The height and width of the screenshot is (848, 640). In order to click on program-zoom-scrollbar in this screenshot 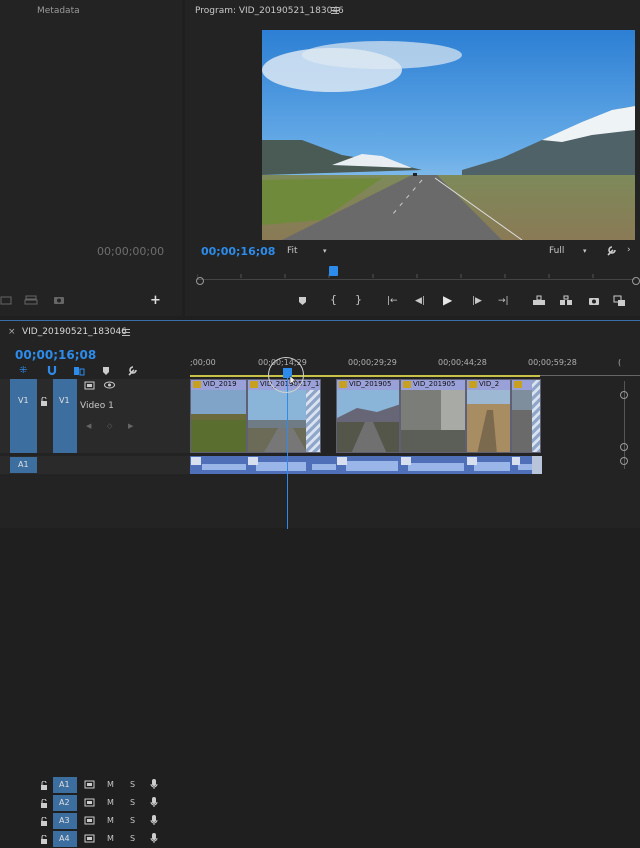, I will do `click(416, 282)`.